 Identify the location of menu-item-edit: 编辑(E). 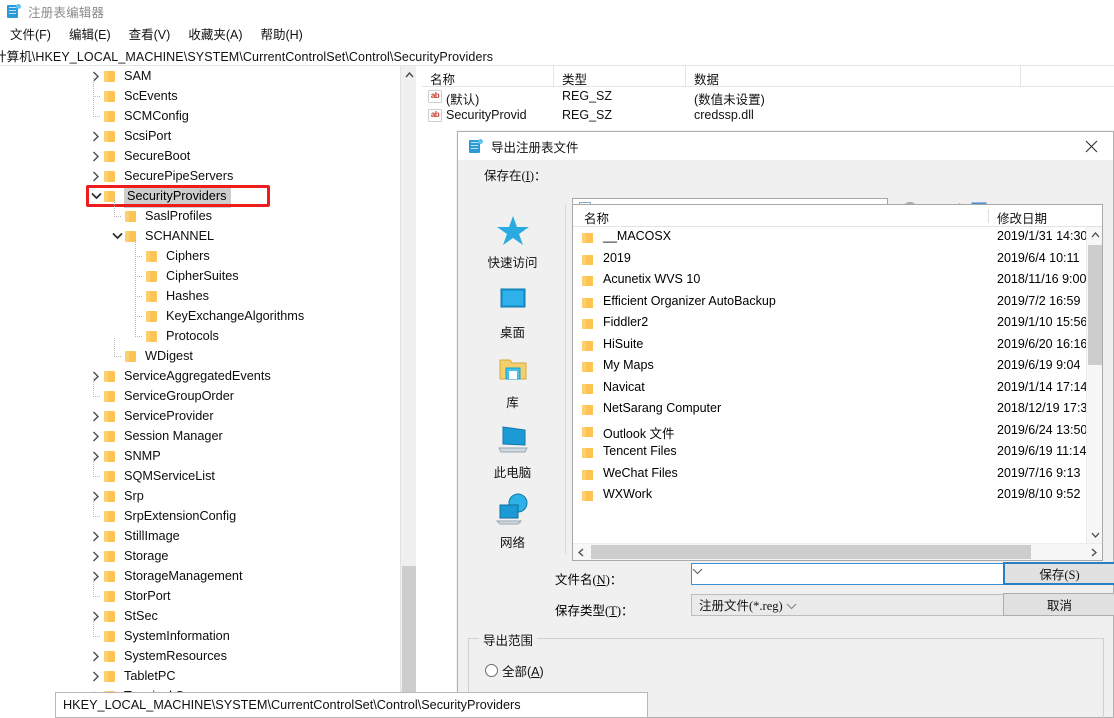
(90, 33).